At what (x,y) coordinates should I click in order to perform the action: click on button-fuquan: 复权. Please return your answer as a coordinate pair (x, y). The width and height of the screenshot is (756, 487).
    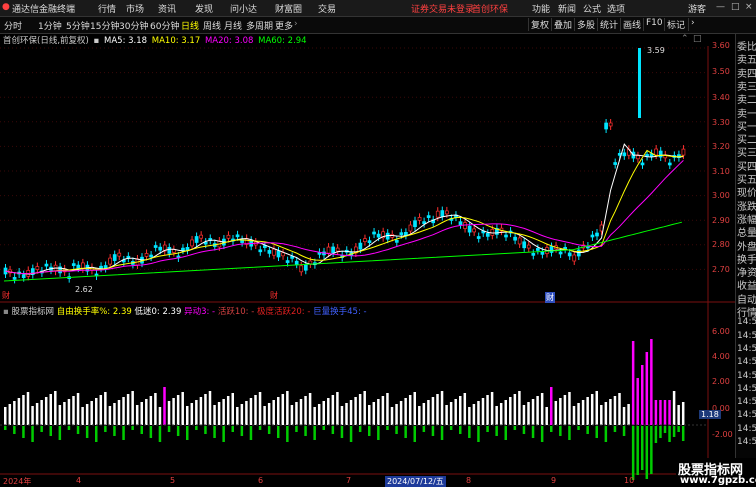
    Looking at the image, I should click on (539, 24).